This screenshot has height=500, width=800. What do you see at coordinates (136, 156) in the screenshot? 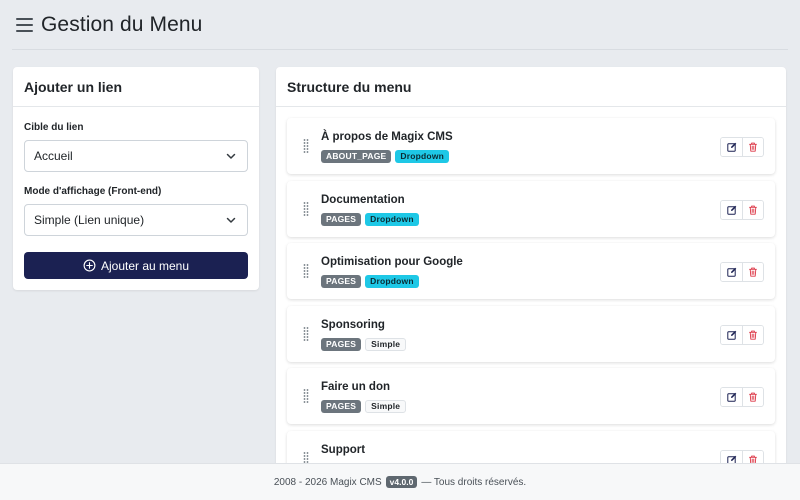
I see `link-target-select: Accueil` at bounding box center [136, 156].